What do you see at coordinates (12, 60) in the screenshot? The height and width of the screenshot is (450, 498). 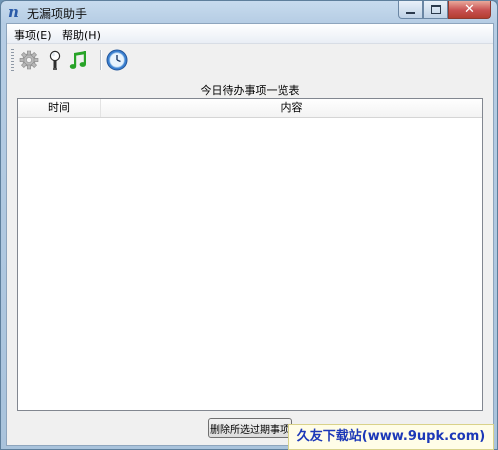 I see `toolbar-grip` at bounding box center [12, 60].